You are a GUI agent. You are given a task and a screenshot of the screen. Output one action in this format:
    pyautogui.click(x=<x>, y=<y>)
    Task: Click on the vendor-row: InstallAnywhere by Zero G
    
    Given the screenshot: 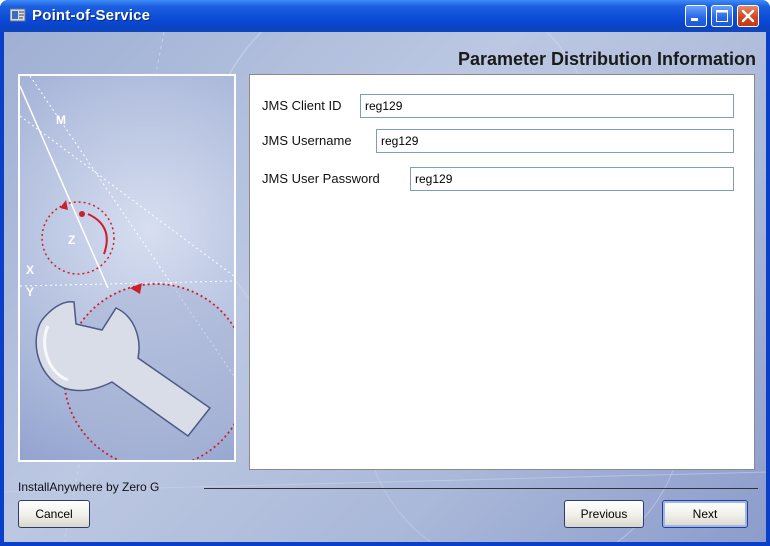 What is the action you would take?
    pyautogui.click(x=389, y=488)
    